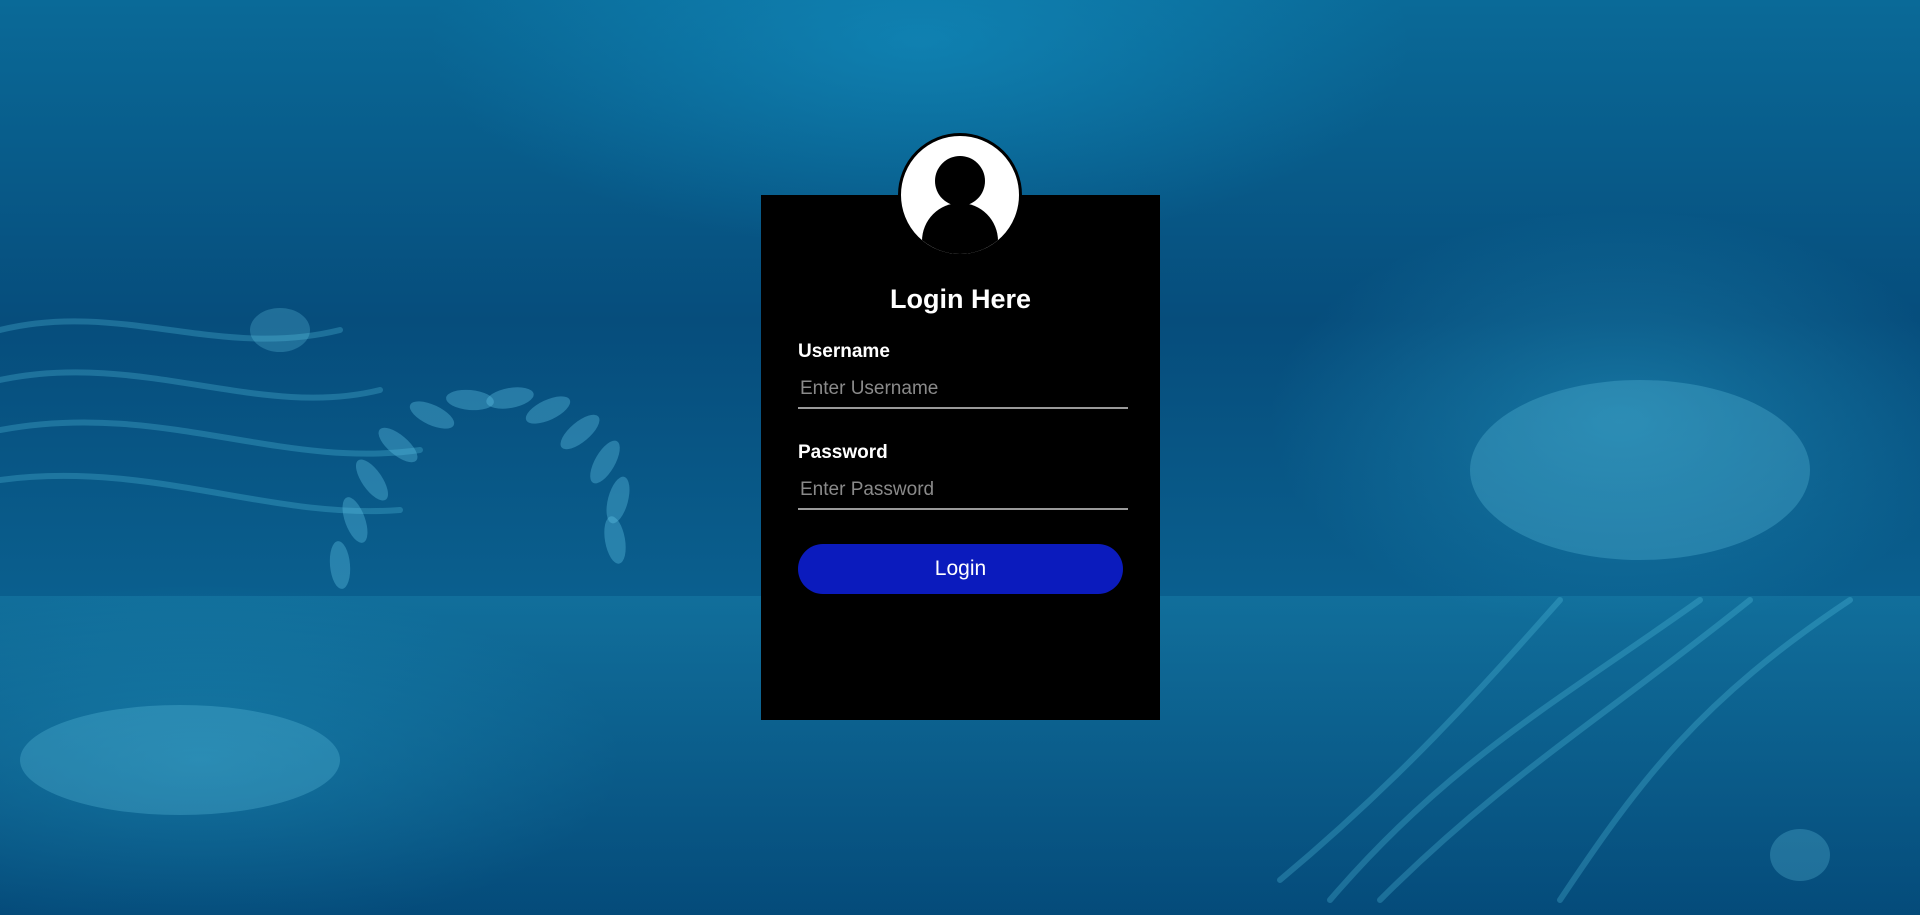  Describe the element at coordinates (960, 569) in the screenshot. I see `login-button: Login` at that location.